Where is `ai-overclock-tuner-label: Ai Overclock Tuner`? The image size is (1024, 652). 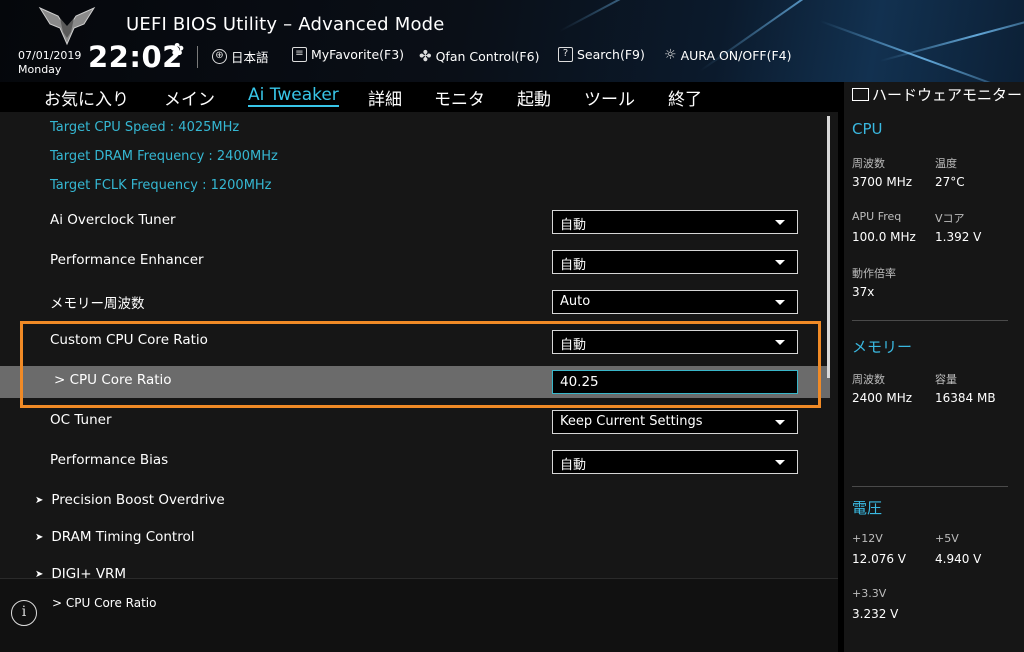
ai-overclock-tuner-label: Ai Overclock Tuner is located at coordinates (113, 220).